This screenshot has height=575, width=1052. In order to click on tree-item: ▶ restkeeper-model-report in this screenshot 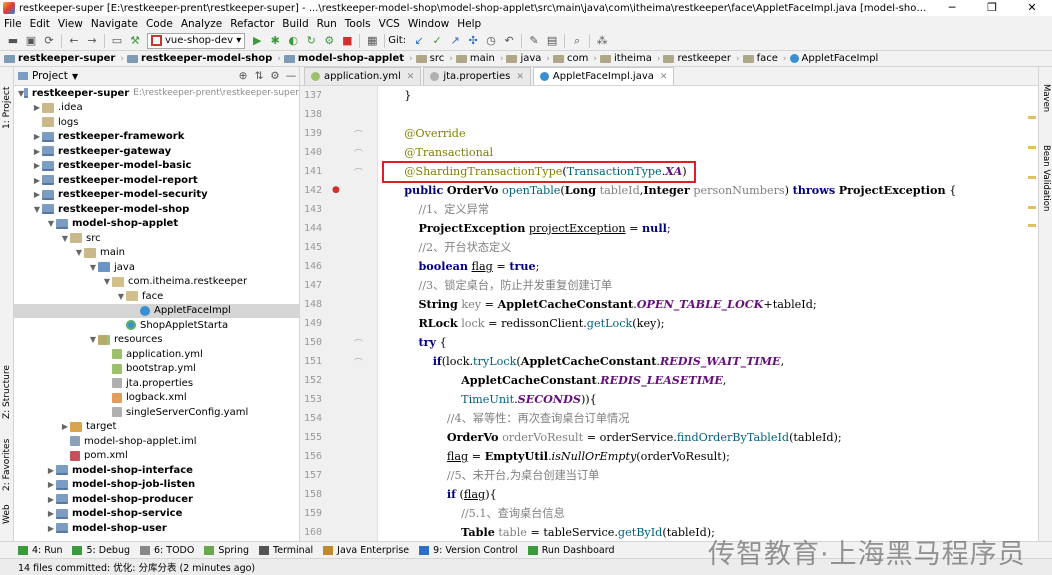, I will do `click(156, 180)`.